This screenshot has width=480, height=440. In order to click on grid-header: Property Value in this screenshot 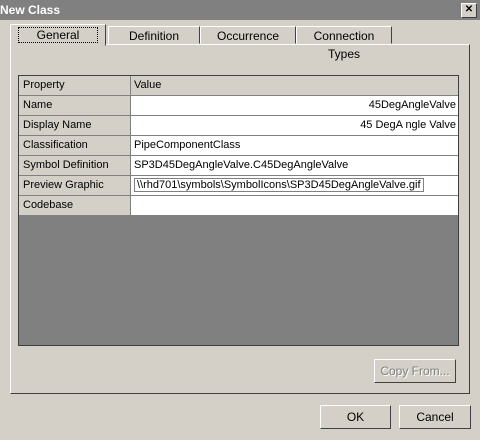, I will do `click(238, 86)`.